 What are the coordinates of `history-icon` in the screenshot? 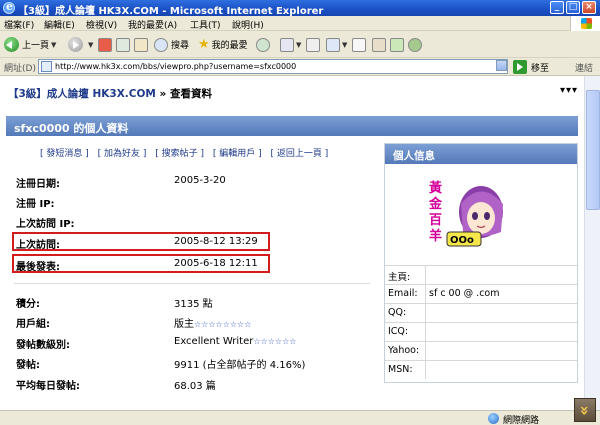 It's located at (263, 44).